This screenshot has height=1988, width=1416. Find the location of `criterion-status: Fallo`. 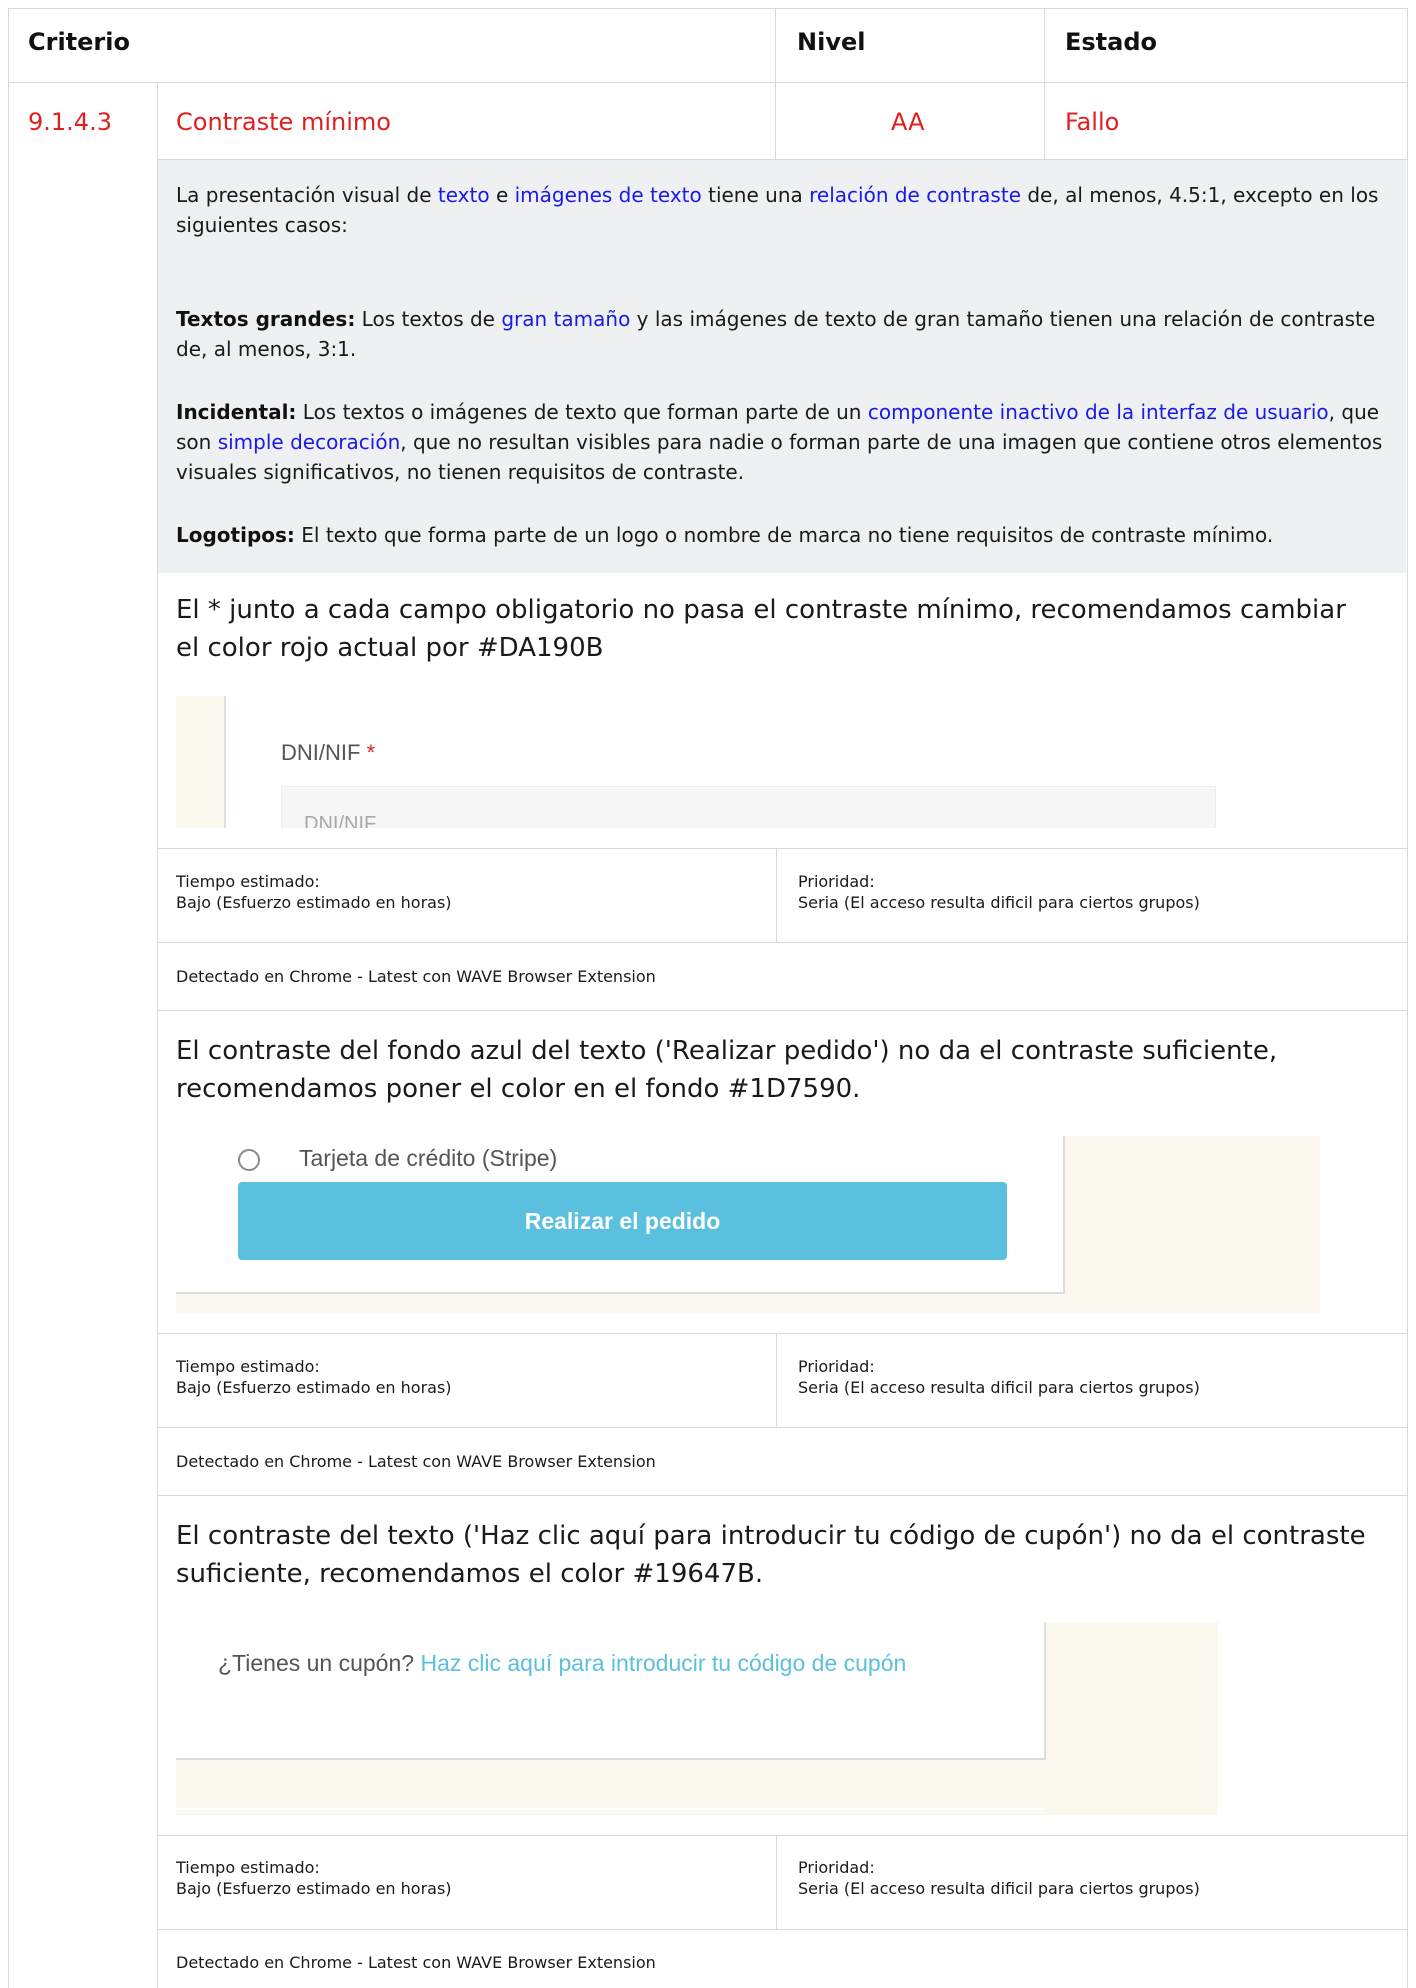

criterion-status: Fallo is located at coordinates (1092, 122).